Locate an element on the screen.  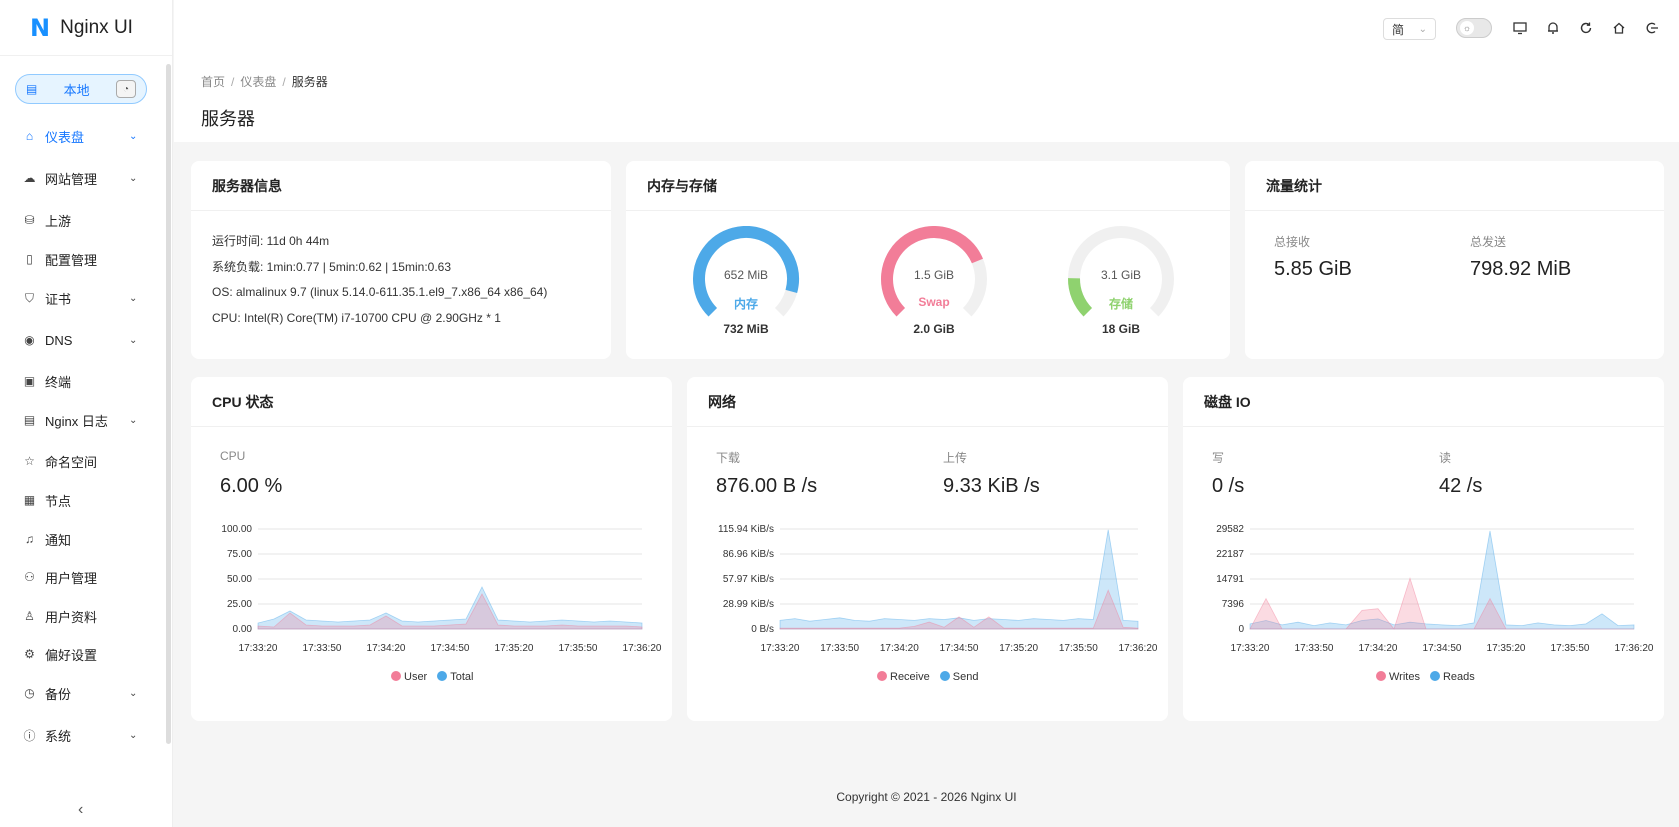
sidebar-item-label: 用户资料 is located at coordinates (71, 617).